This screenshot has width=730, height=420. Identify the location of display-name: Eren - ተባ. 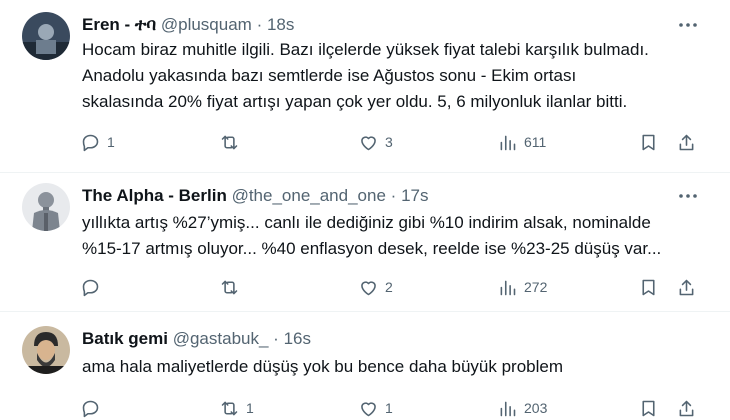
(119, 24).